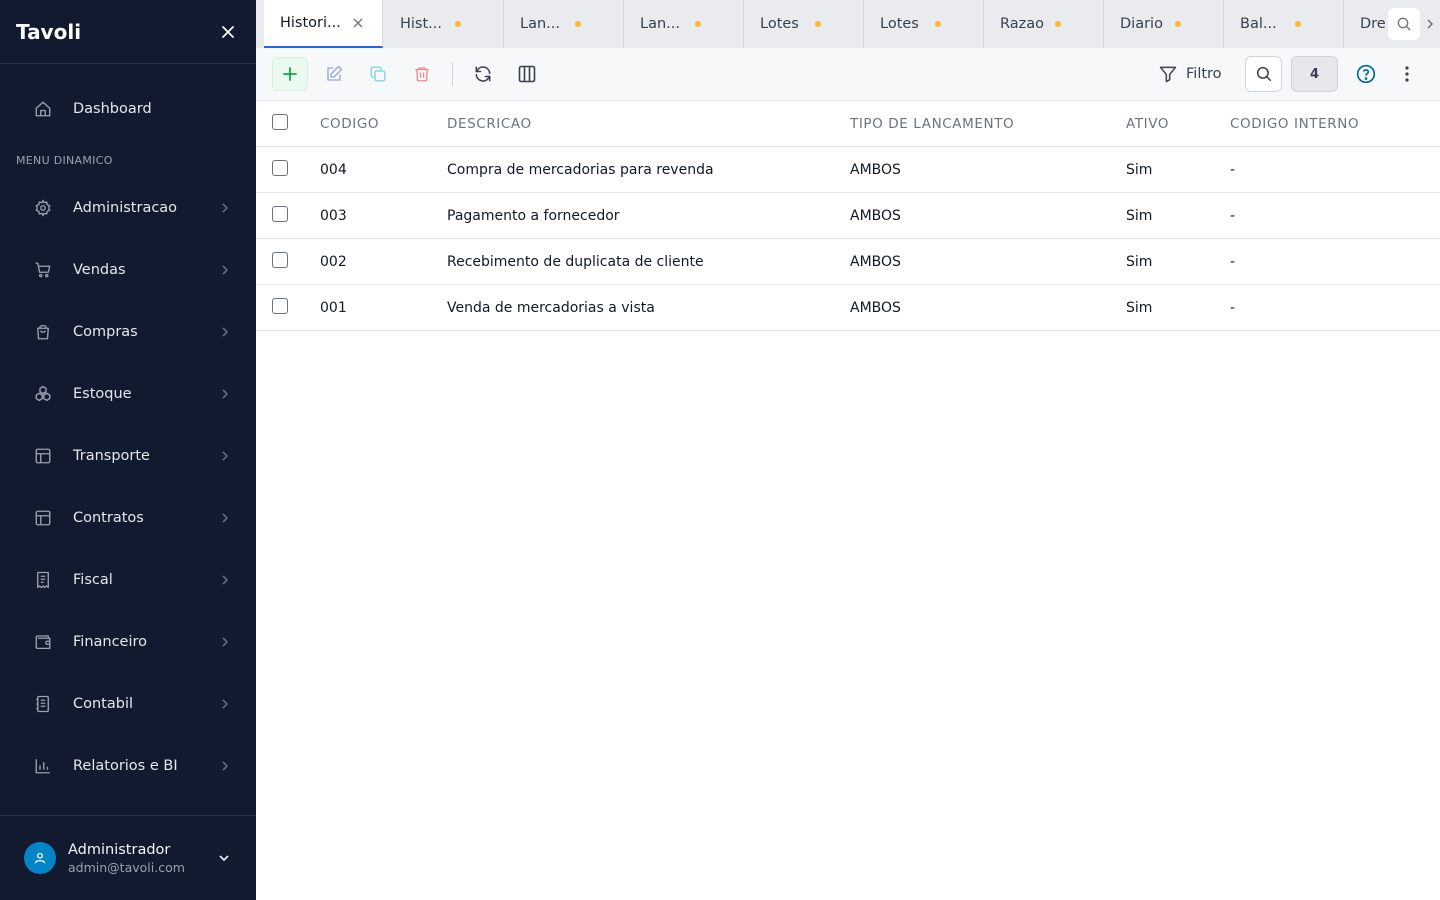  I want to click on sidebar-item-label: Vendas, so click(99, 270).